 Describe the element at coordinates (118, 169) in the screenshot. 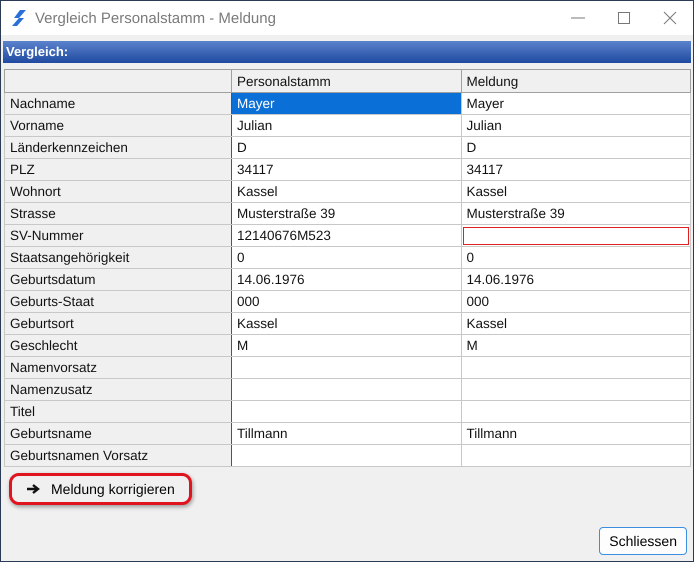

I see `row-header: PLZ` at that location.